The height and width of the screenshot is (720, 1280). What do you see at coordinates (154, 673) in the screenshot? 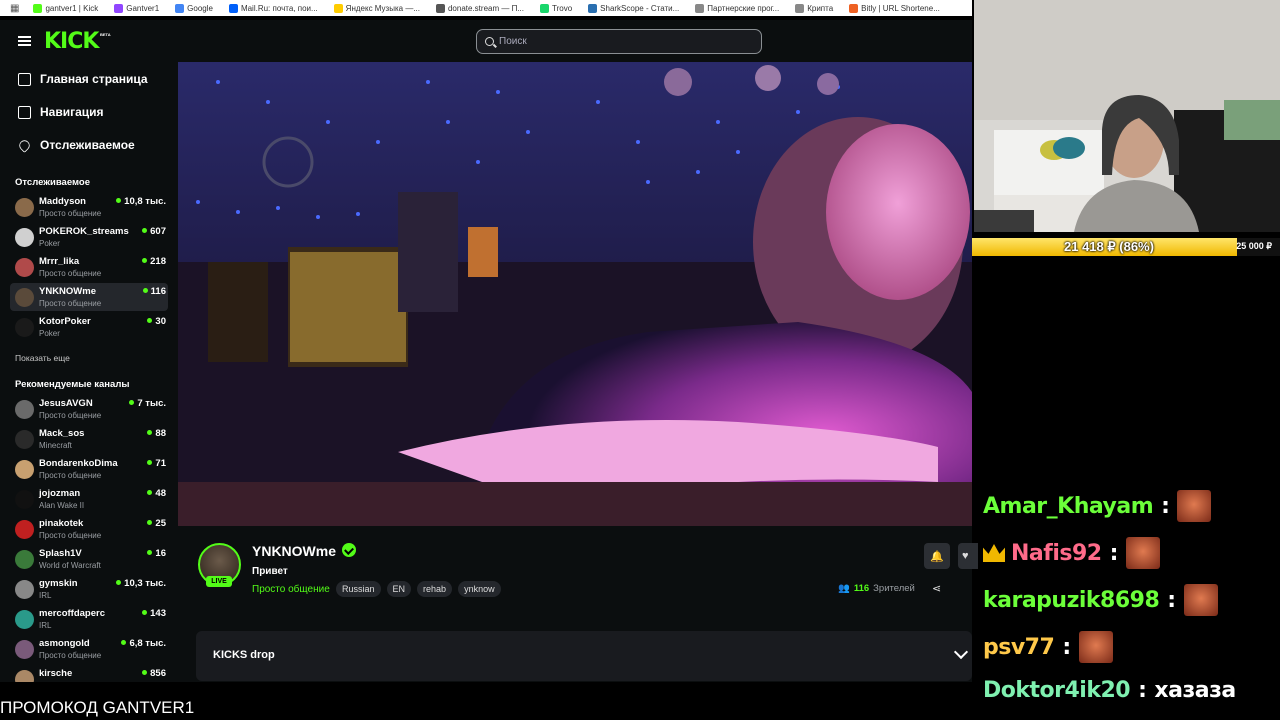
I see `channel-viewers: 856` at bounding box center [154, 673].